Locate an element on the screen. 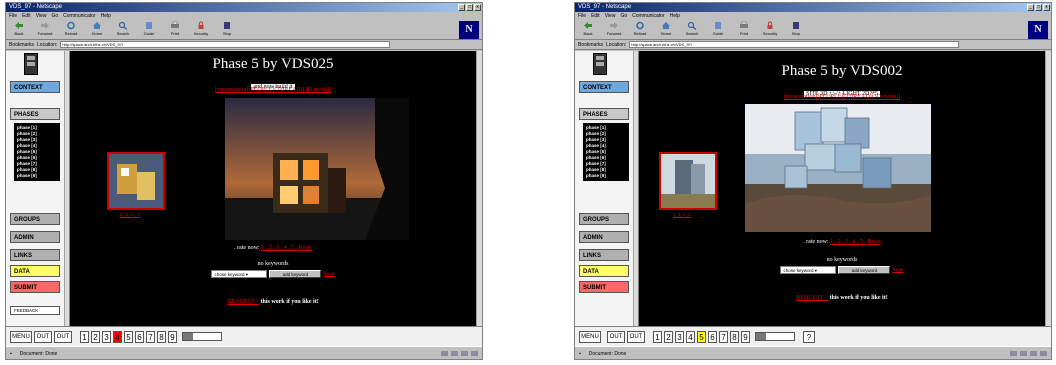 The width and height of the screenshot is (1056, 365). out-button-2: OUT is located at coordinates (636, 336).